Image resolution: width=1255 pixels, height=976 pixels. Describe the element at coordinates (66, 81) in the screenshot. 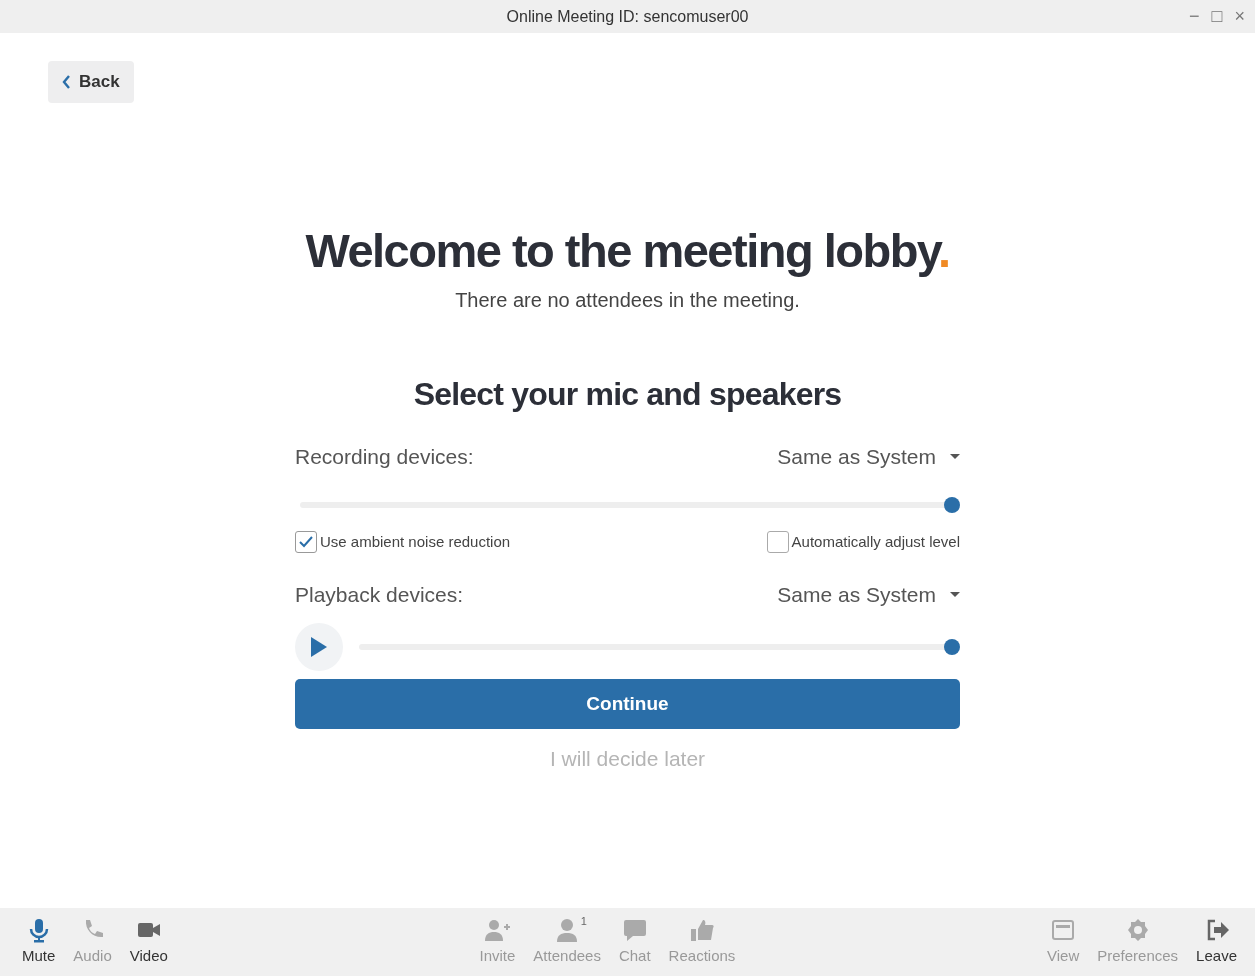

I see `chevron-left-icon` at that location.